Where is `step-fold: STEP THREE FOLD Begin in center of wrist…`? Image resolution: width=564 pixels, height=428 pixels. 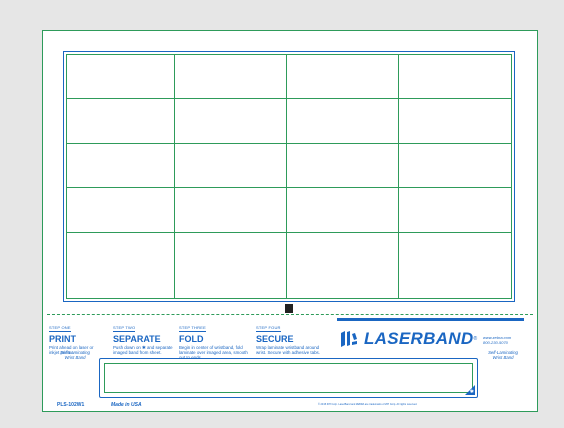 step-fold: STEP THREE FOLD Begin in center of wrist… is located at coordinates (215, 338).